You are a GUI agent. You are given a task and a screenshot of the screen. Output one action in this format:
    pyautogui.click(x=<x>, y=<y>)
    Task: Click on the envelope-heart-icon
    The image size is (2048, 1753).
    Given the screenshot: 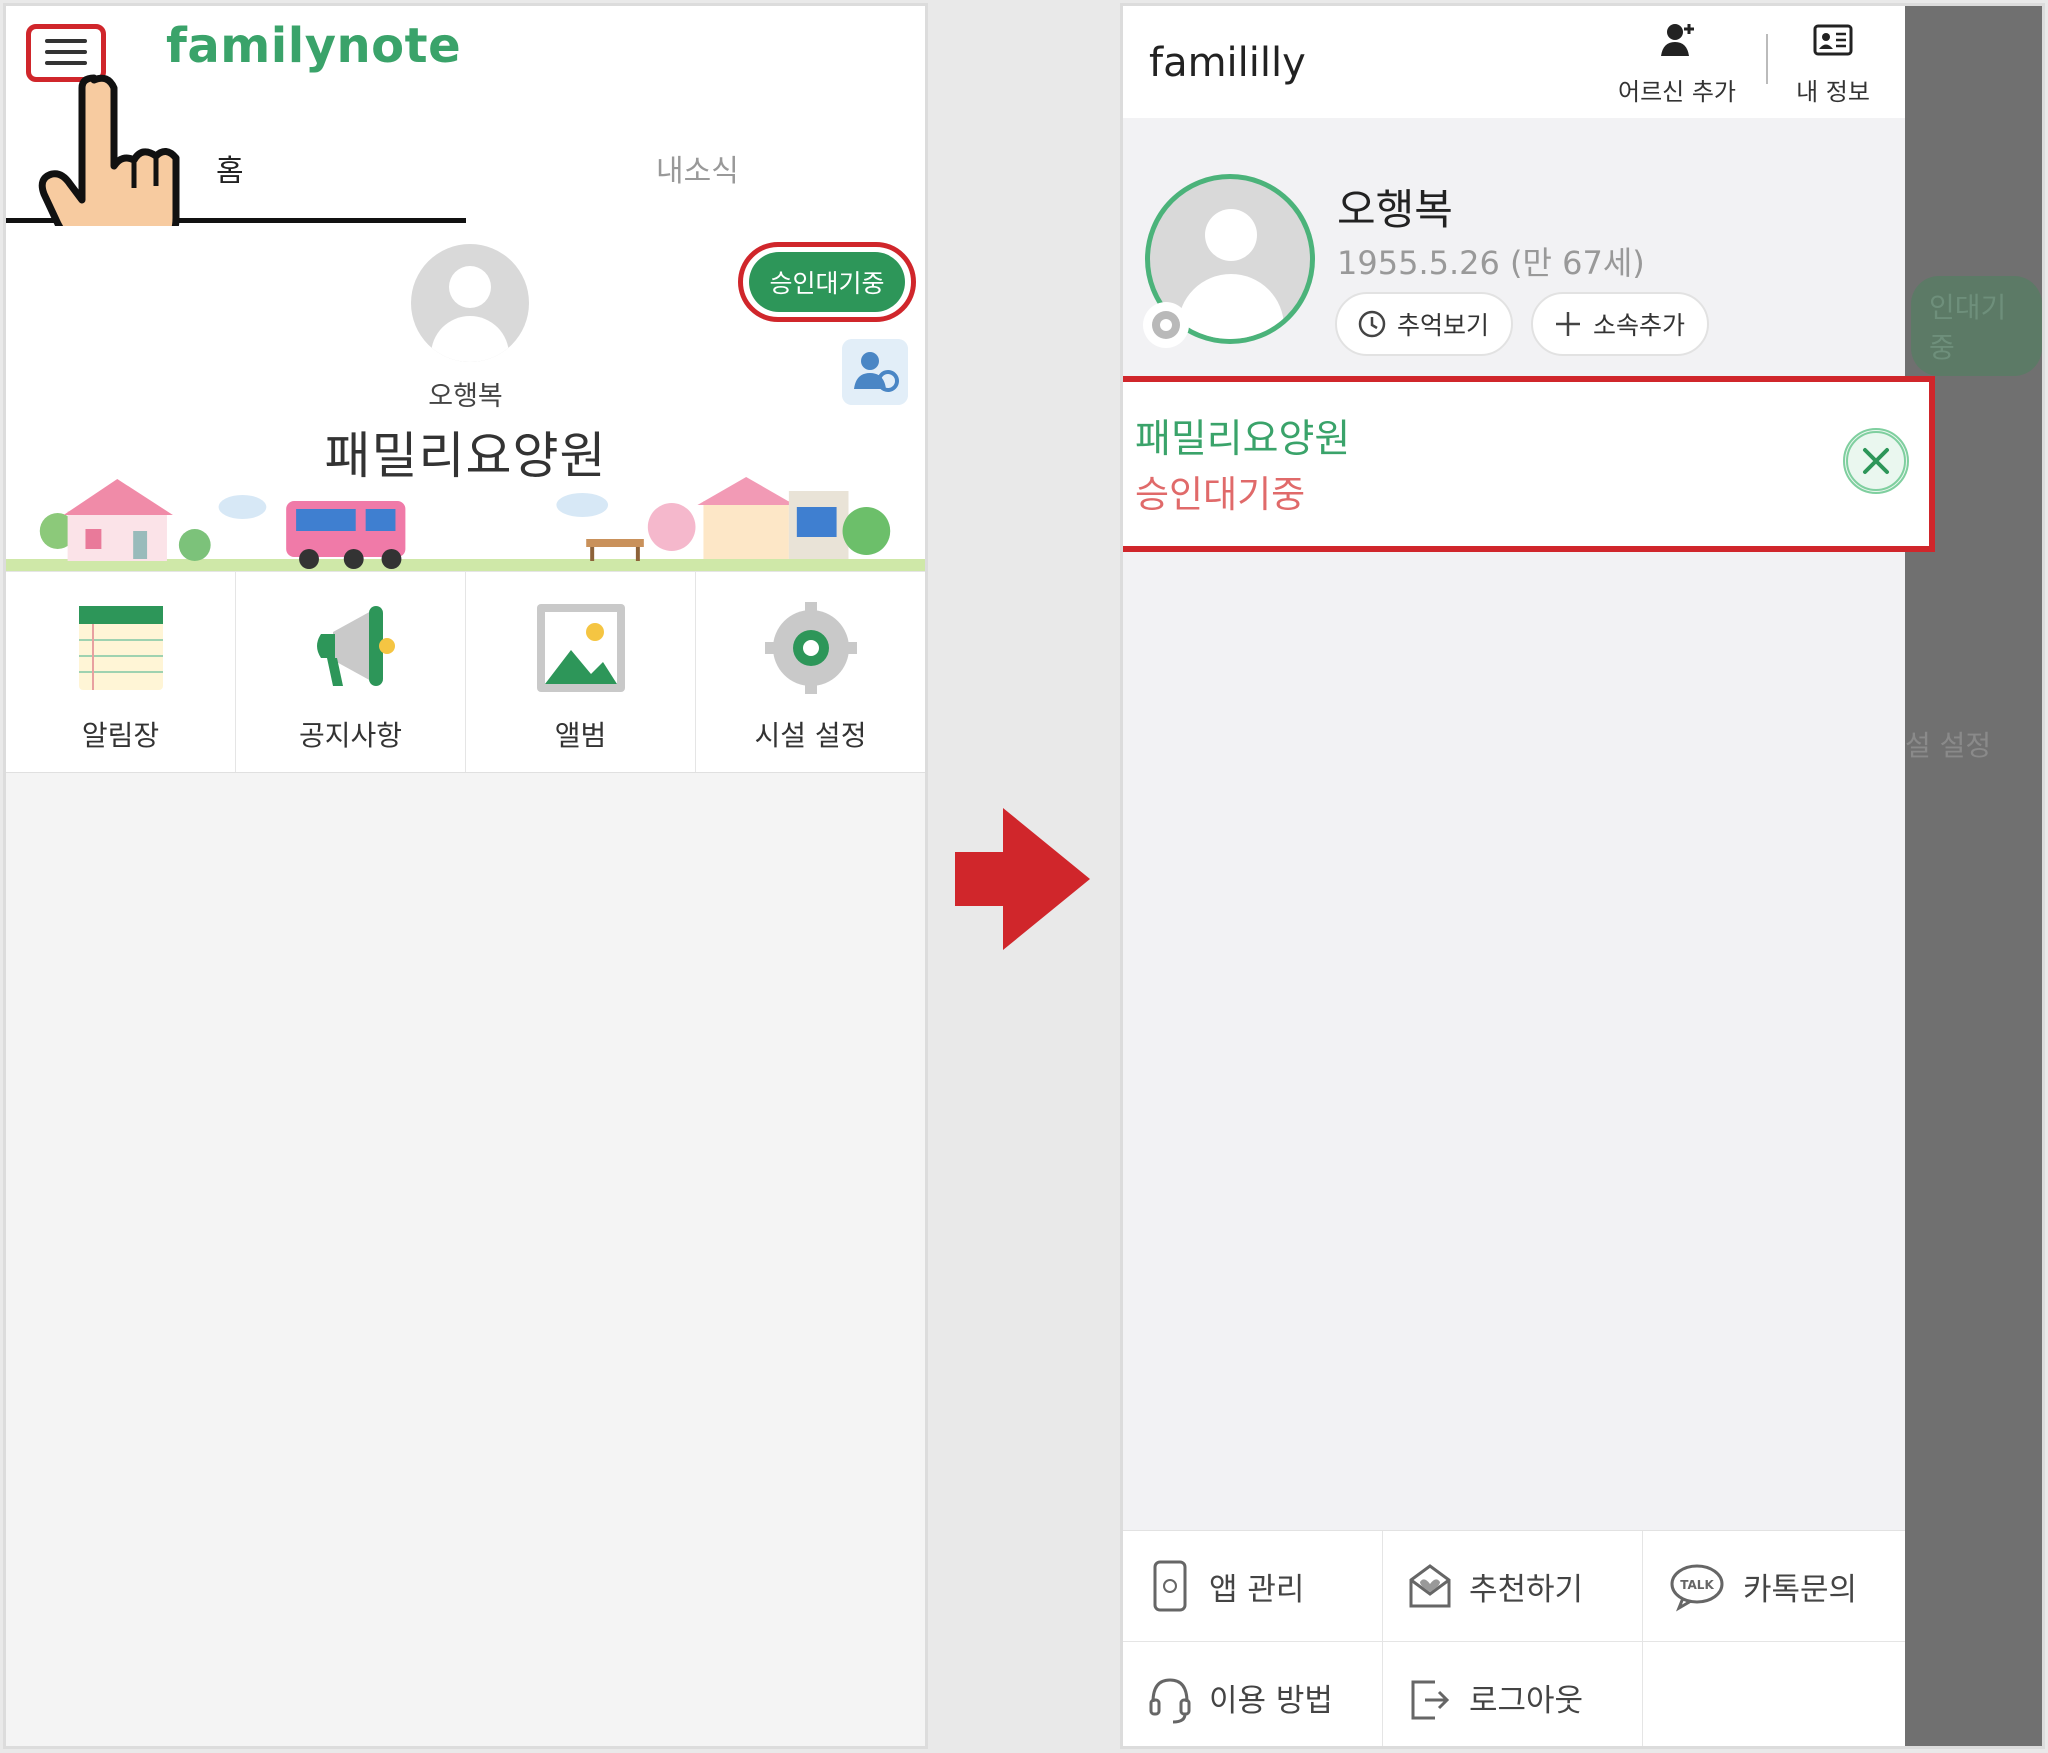 What is the action you would take?
    pyautogui.click(x=1430, y=1586)
    